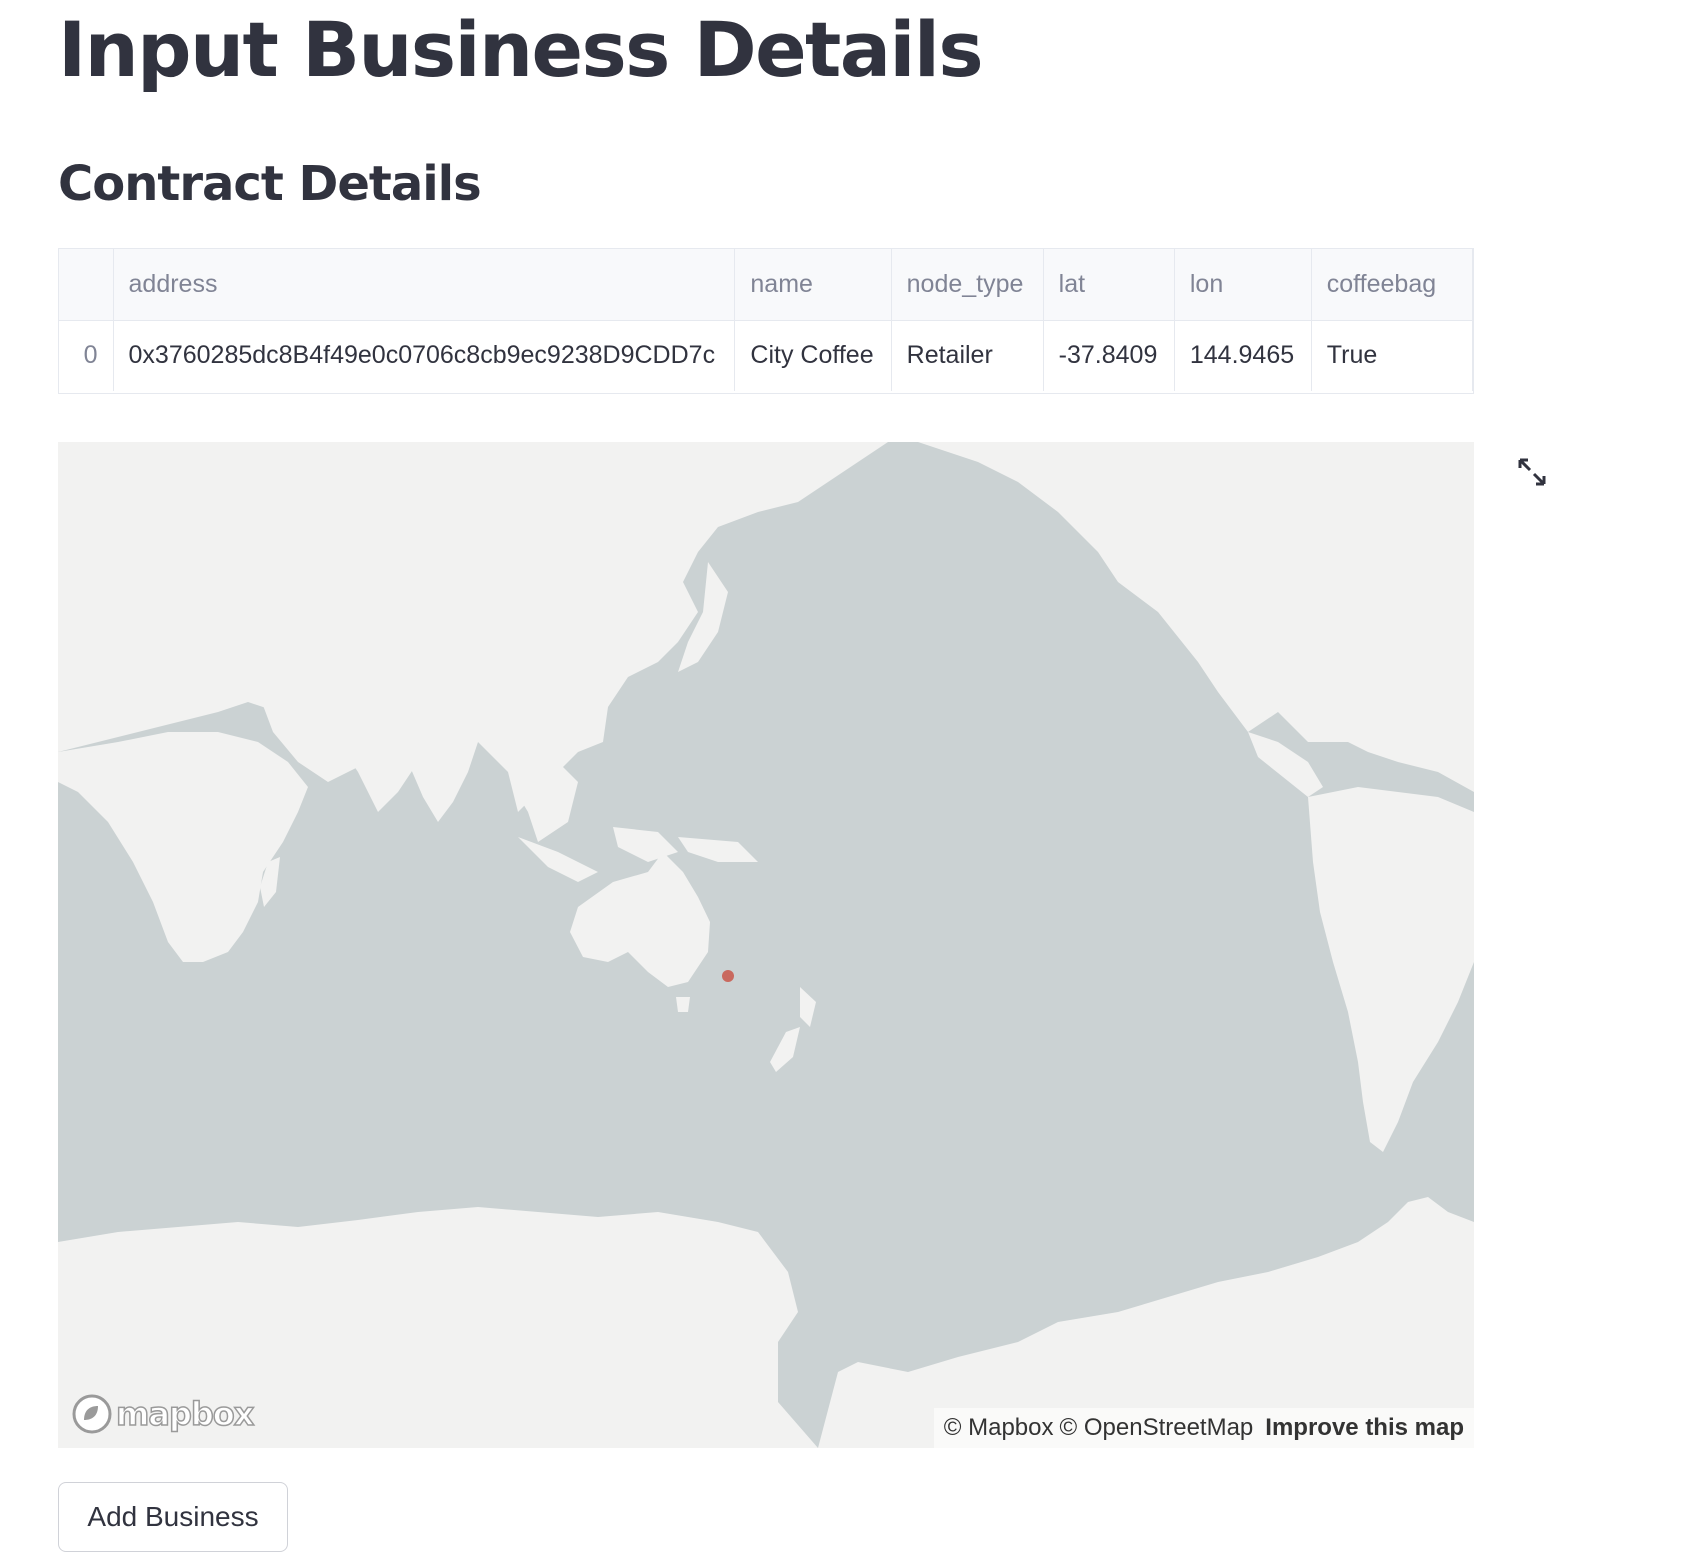  Describe the element at coordinates (1243, 285) in the screenshot. I see `column-header-lon: lon` at that location.